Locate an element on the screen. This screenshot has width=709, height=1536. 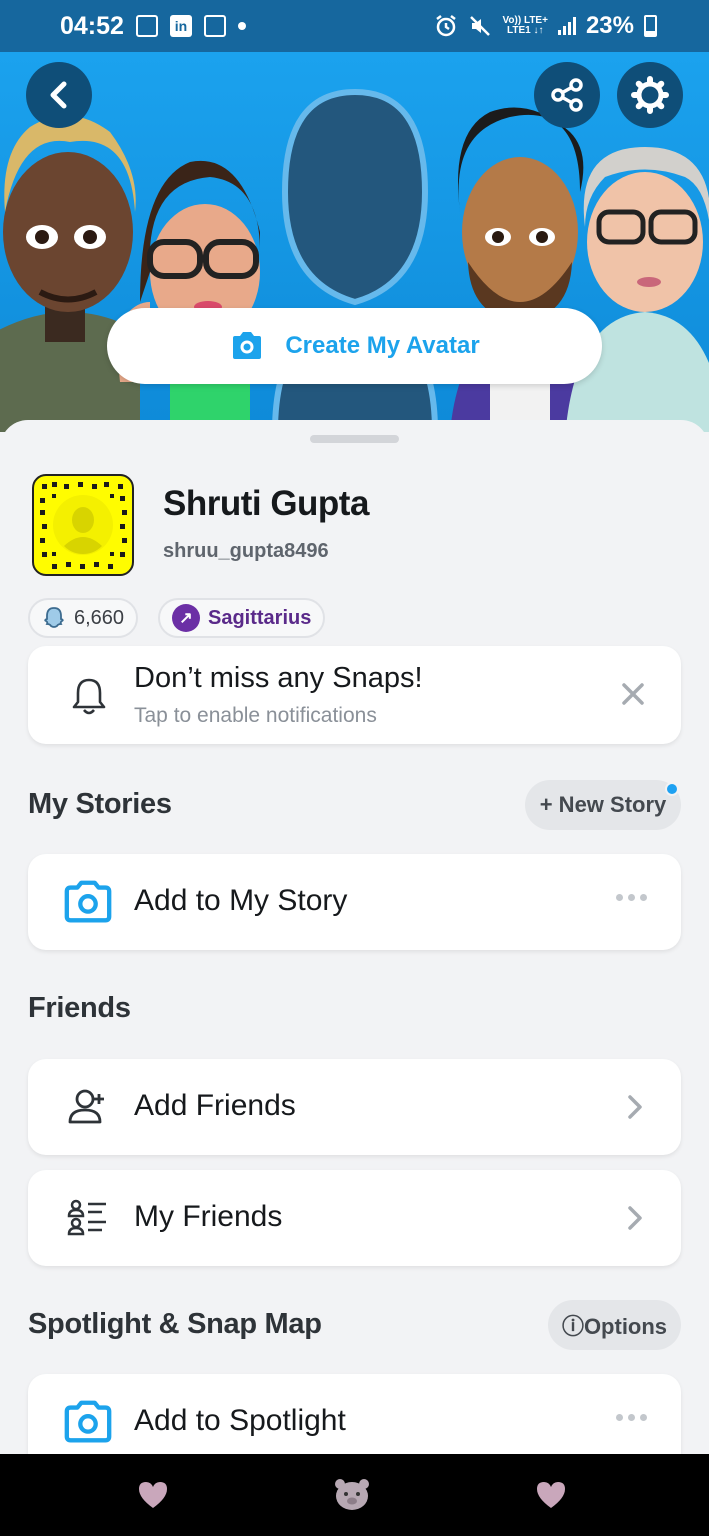
system-navigation-bar is located at coordinates (354, 1495).